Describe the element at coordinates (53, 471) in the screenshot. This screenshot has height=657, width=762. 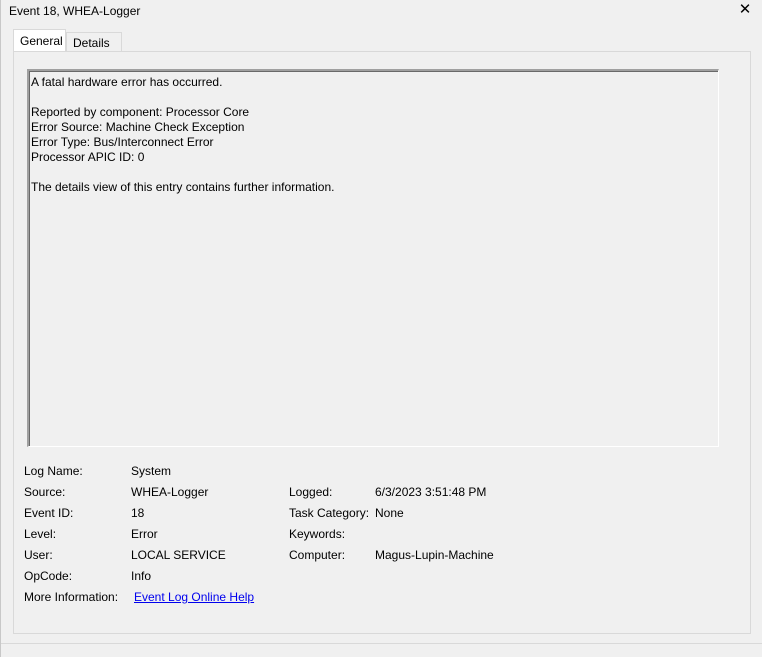
I see `log-name-label: Log Name:` at that location.